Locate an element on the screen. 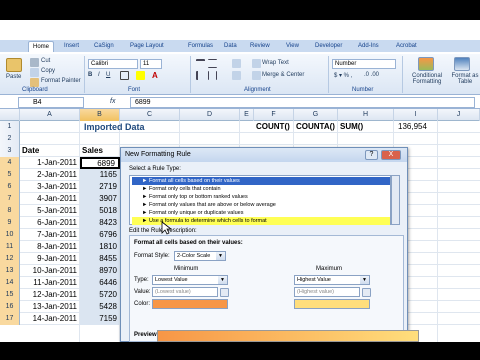  date-cell: 6-Jan-2011 is located at coordinates (50, 223).